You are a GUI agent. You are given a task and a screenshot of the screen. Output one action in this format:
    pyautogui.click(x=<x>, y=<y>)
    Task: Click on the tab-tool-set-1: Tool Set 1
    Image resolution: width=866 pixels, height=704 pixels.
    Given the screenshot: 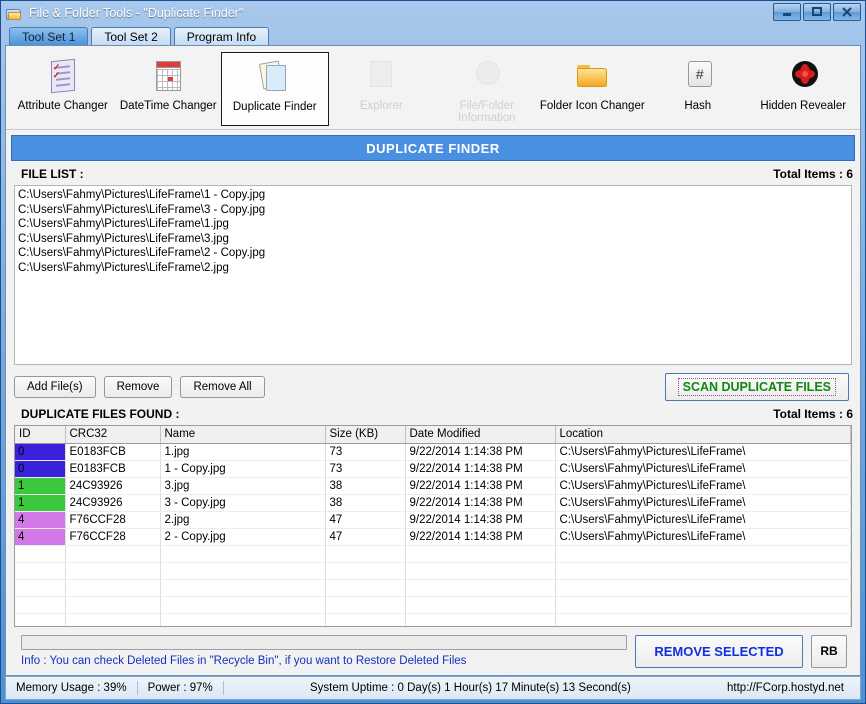 What is the action you would take?
    pyautogui.click(x=49, y=36)
    